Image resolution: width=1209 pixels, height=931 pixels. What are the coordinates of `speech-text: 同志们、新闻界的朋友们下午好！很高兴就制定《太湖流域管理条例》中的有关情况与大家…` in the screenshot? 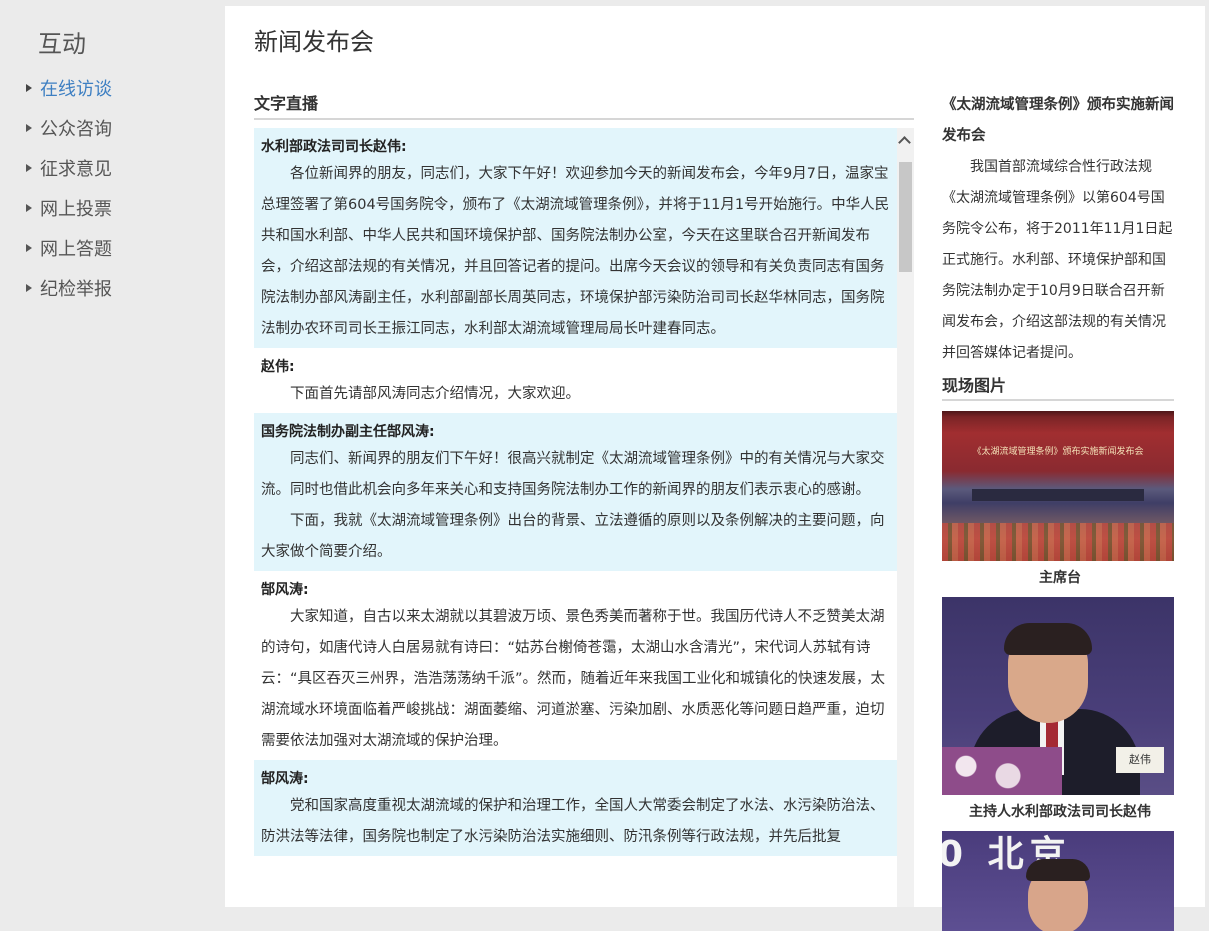 It's located at (573, 474).